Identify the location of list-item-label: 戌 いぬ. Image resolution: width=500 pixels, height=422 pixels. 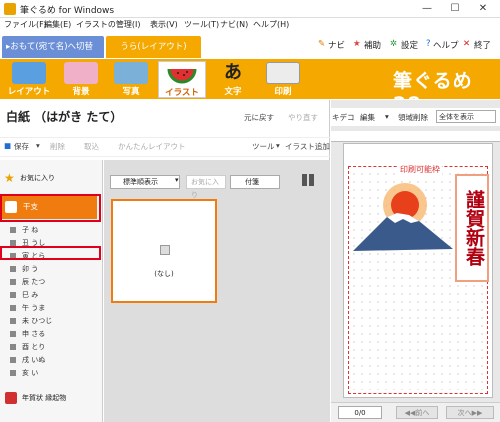
(34, 360).